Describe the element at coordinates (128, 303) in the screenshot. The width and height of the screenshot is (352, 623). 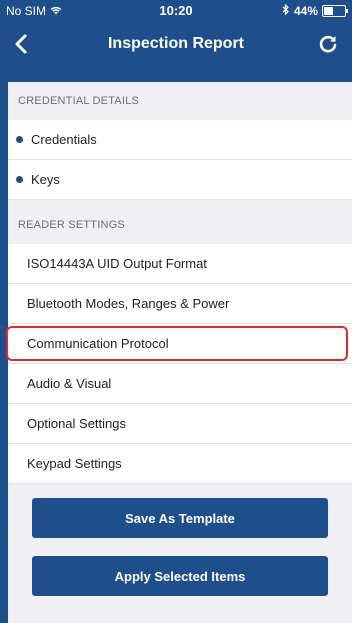
I see `list-item-label: Bluetooth Modes, Ranges & Power` at that location.